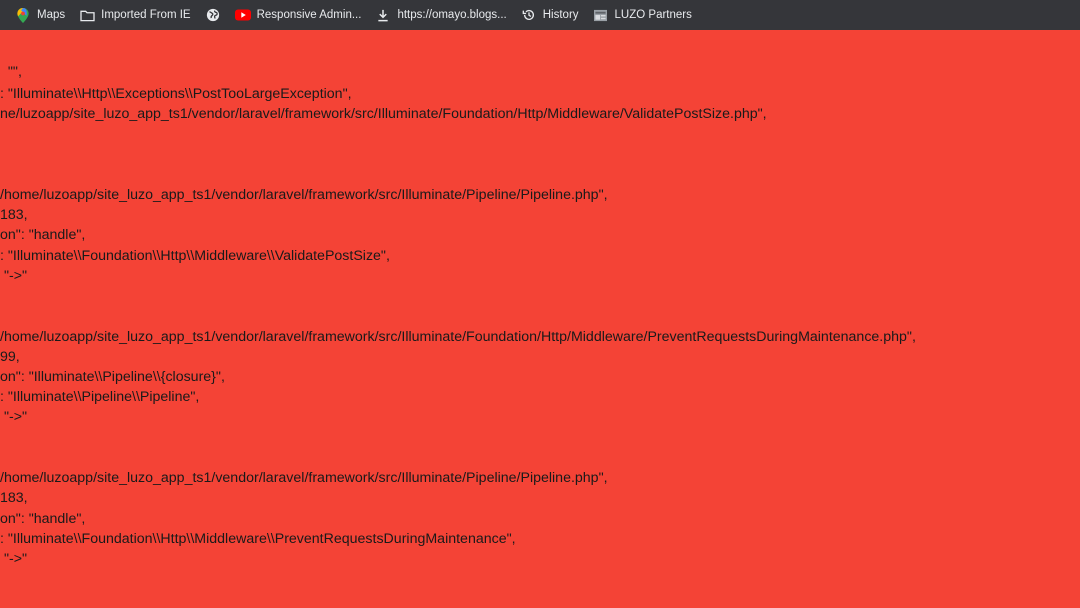  What do you see at coordinates (529, 15) in the screenshot?
I see `history-icon` at bounding box center [529, 15].